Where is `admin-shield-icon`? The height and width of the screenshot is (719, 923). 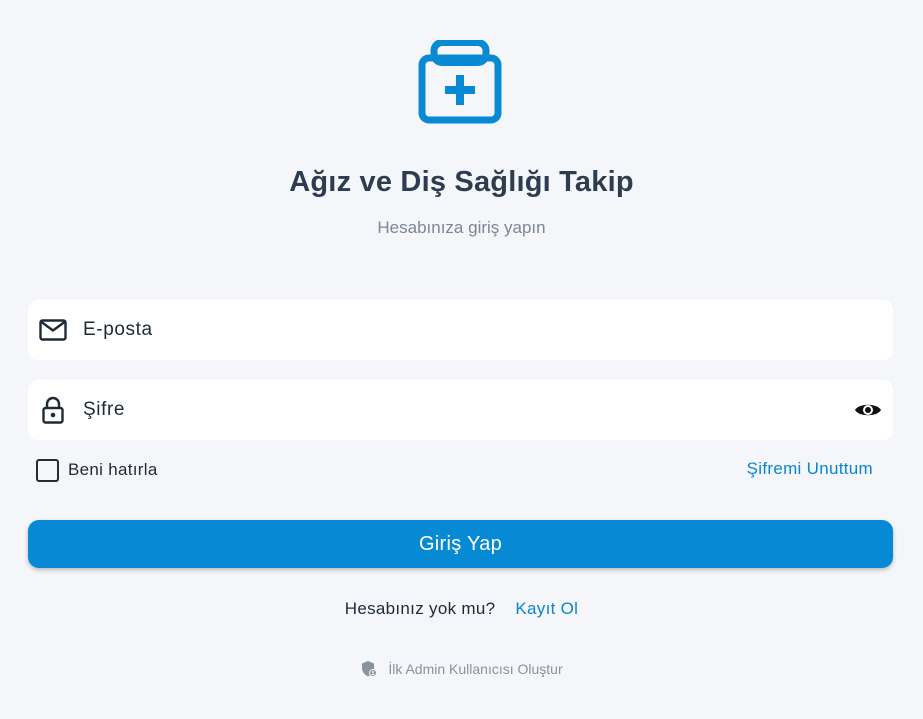
admin-shield-icon is located at coordinates (369, 669).